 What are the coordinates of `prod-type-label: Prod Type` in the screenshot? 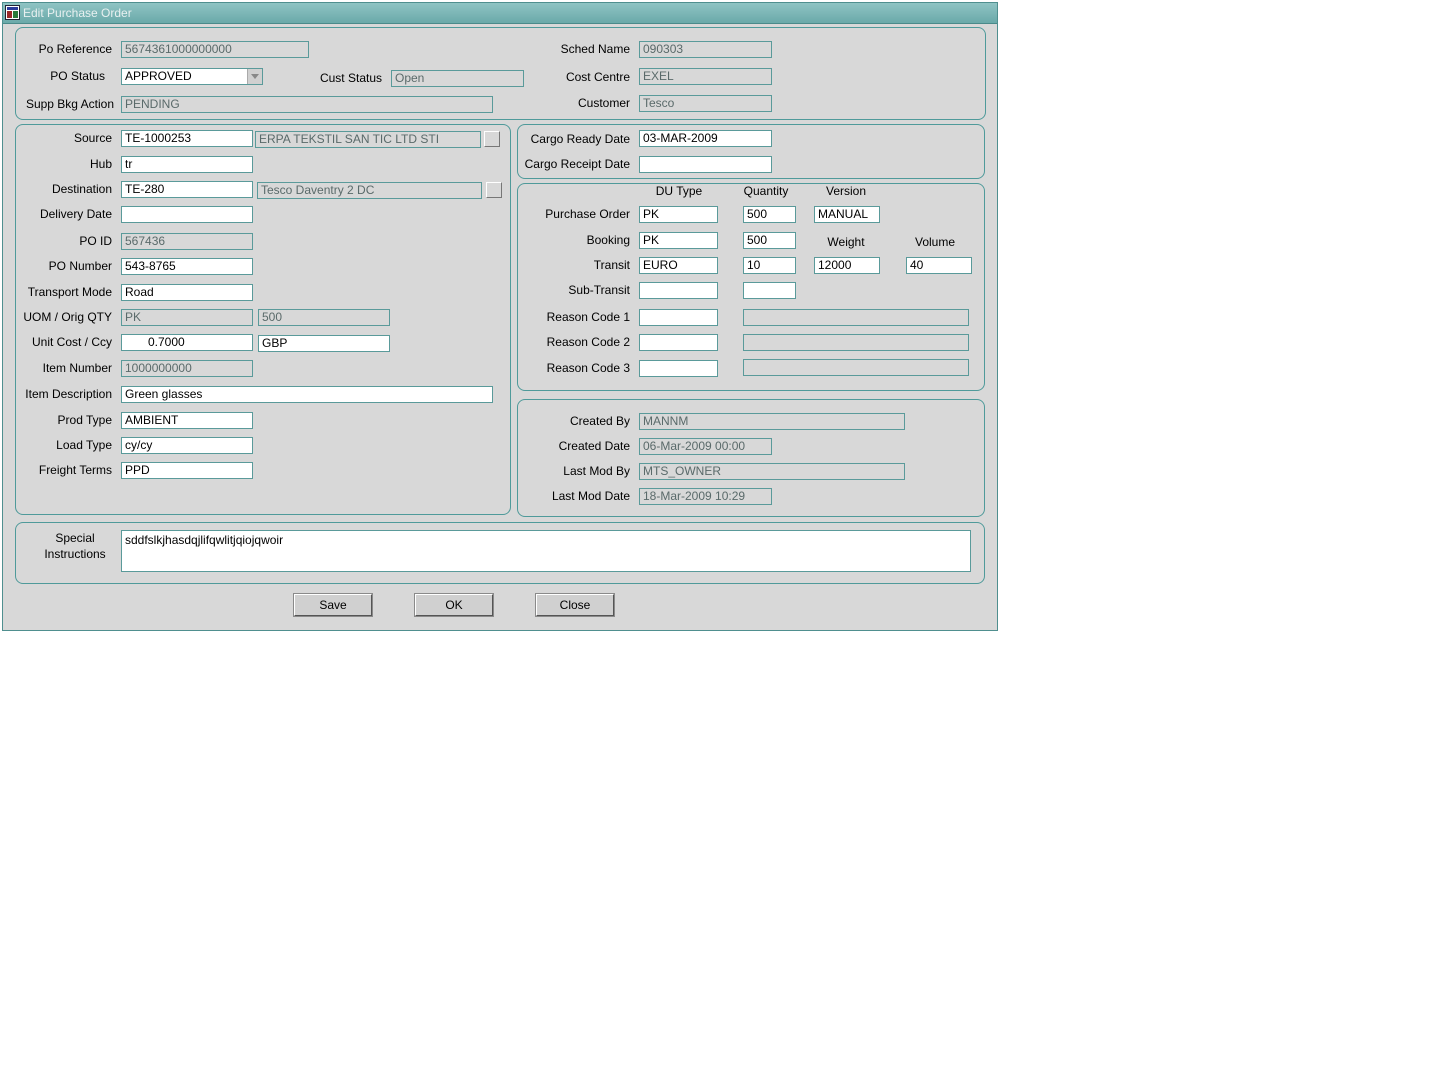 It's located at (84, 420).